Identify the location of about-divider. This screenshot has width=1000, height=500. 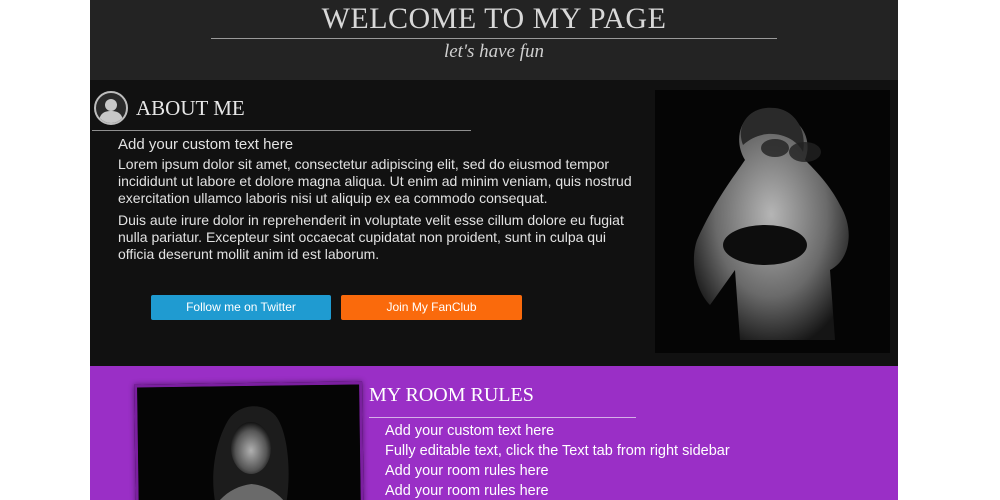
(281, 130).